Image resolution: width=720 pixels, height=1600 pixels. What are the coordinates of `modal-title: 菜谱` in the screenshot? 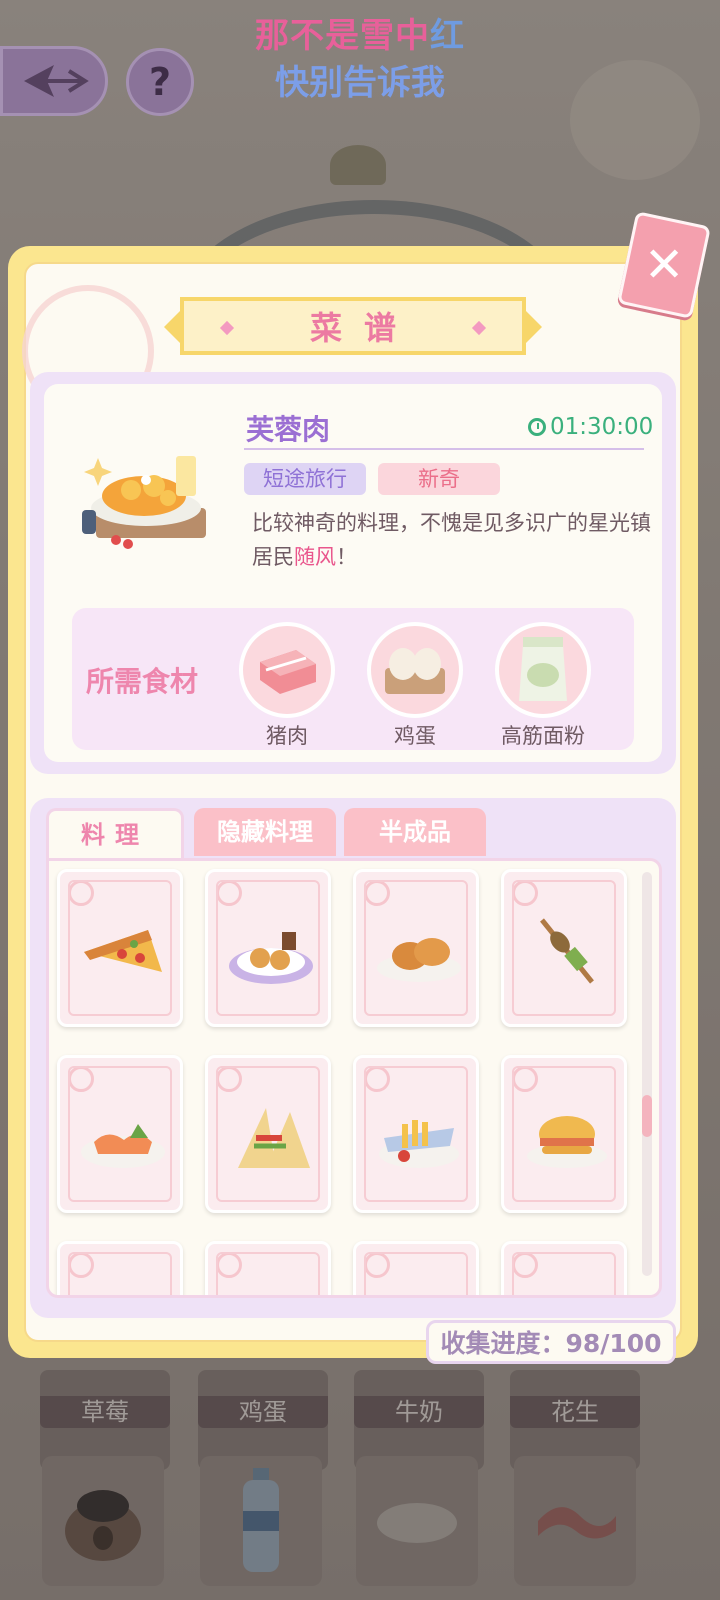 It's located at (363, 328).